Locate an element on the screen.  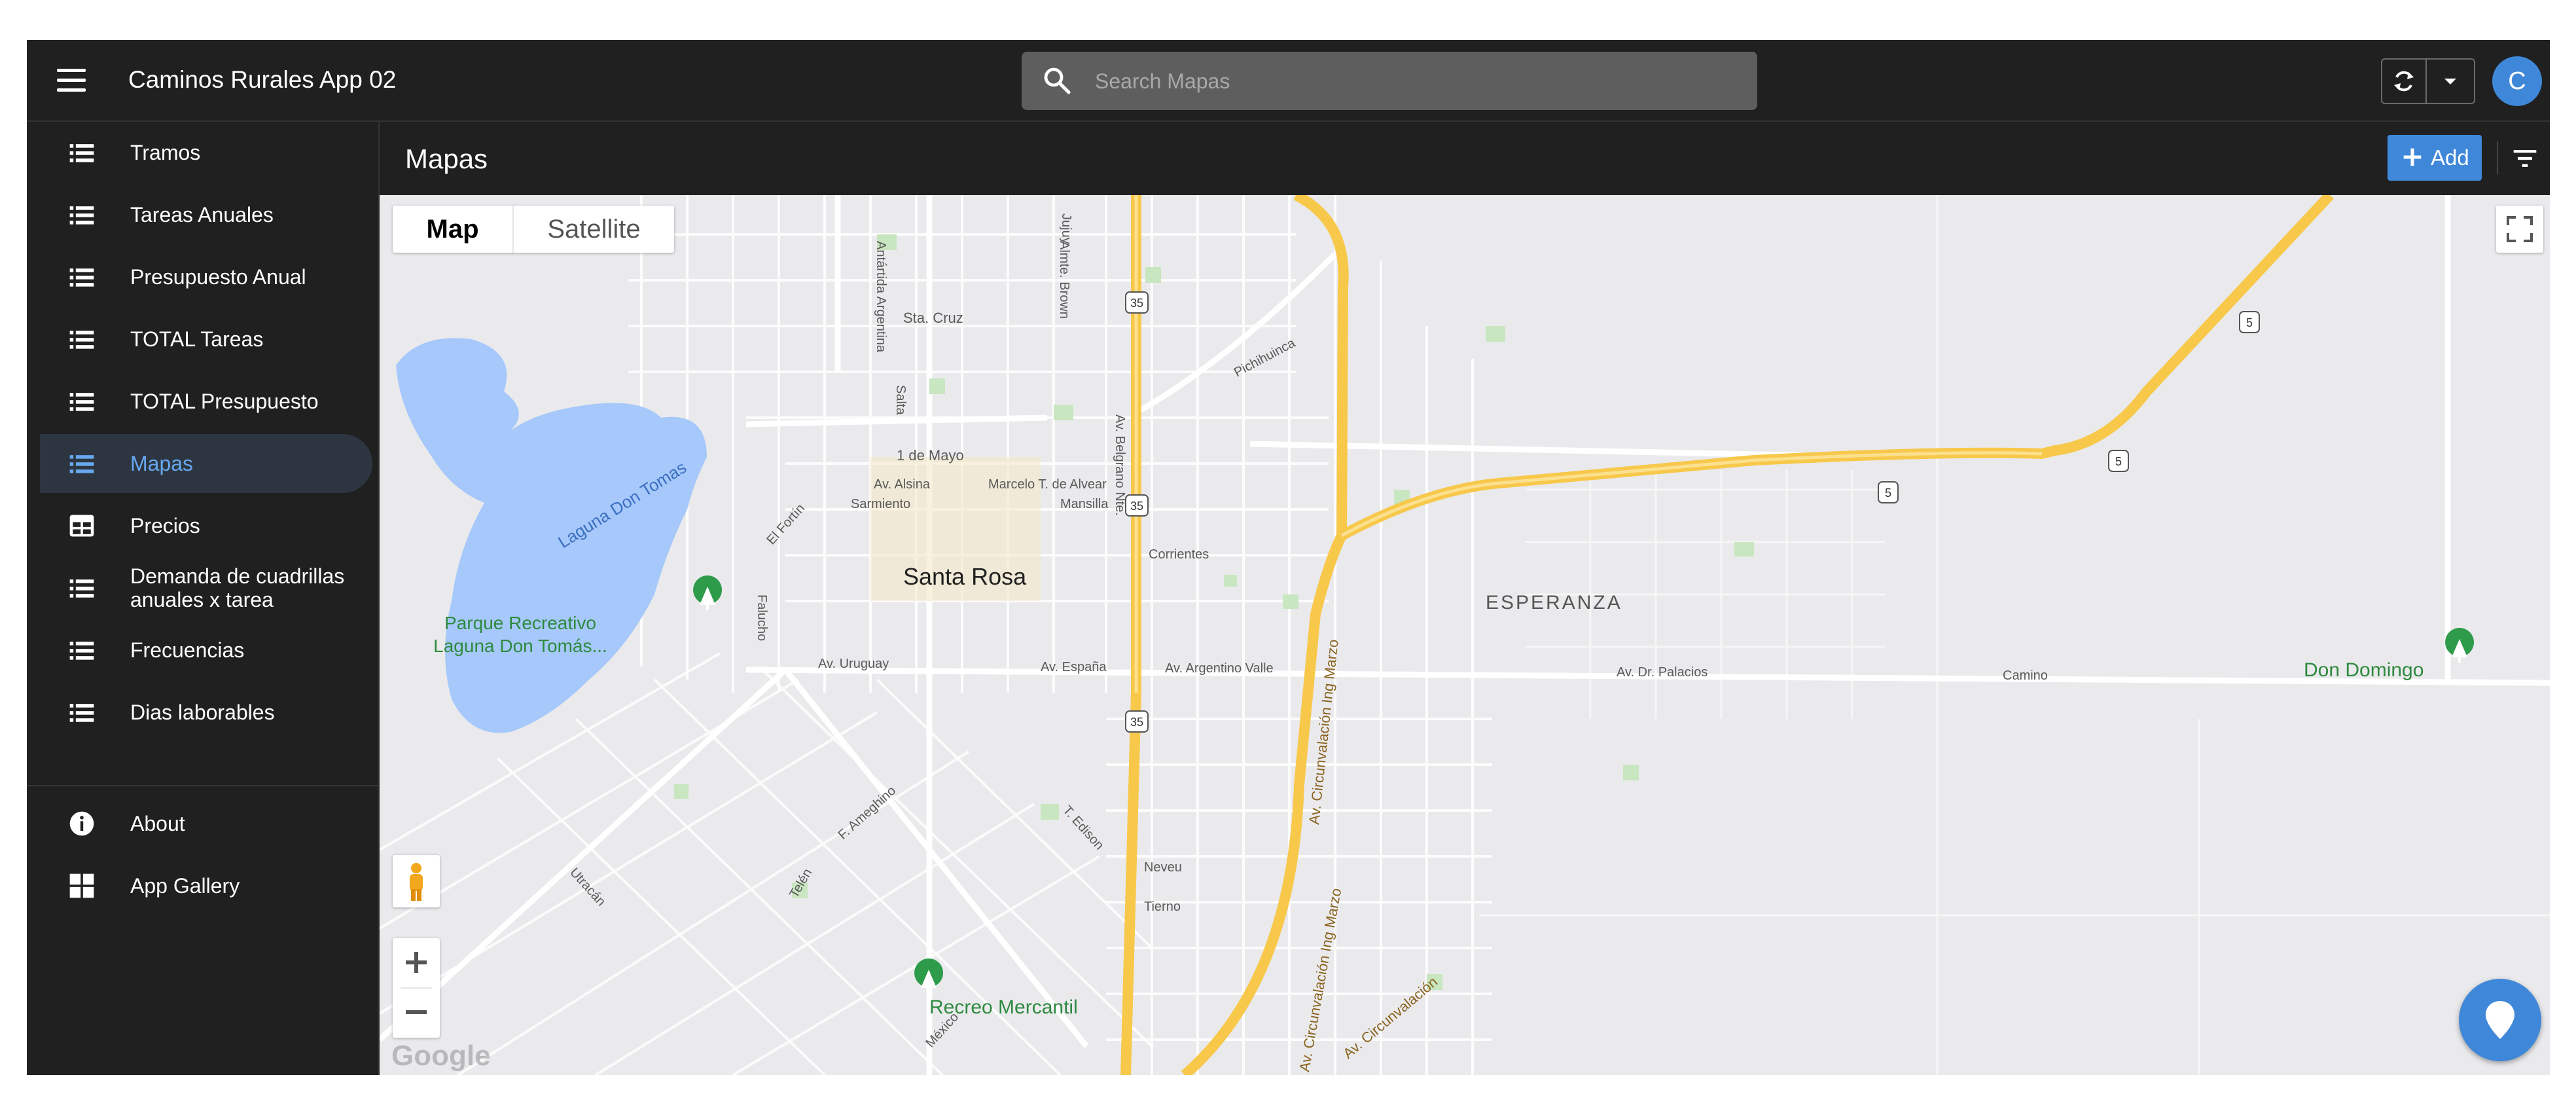
sidebar-item-label: Precios is located at coordinates (165, 526).